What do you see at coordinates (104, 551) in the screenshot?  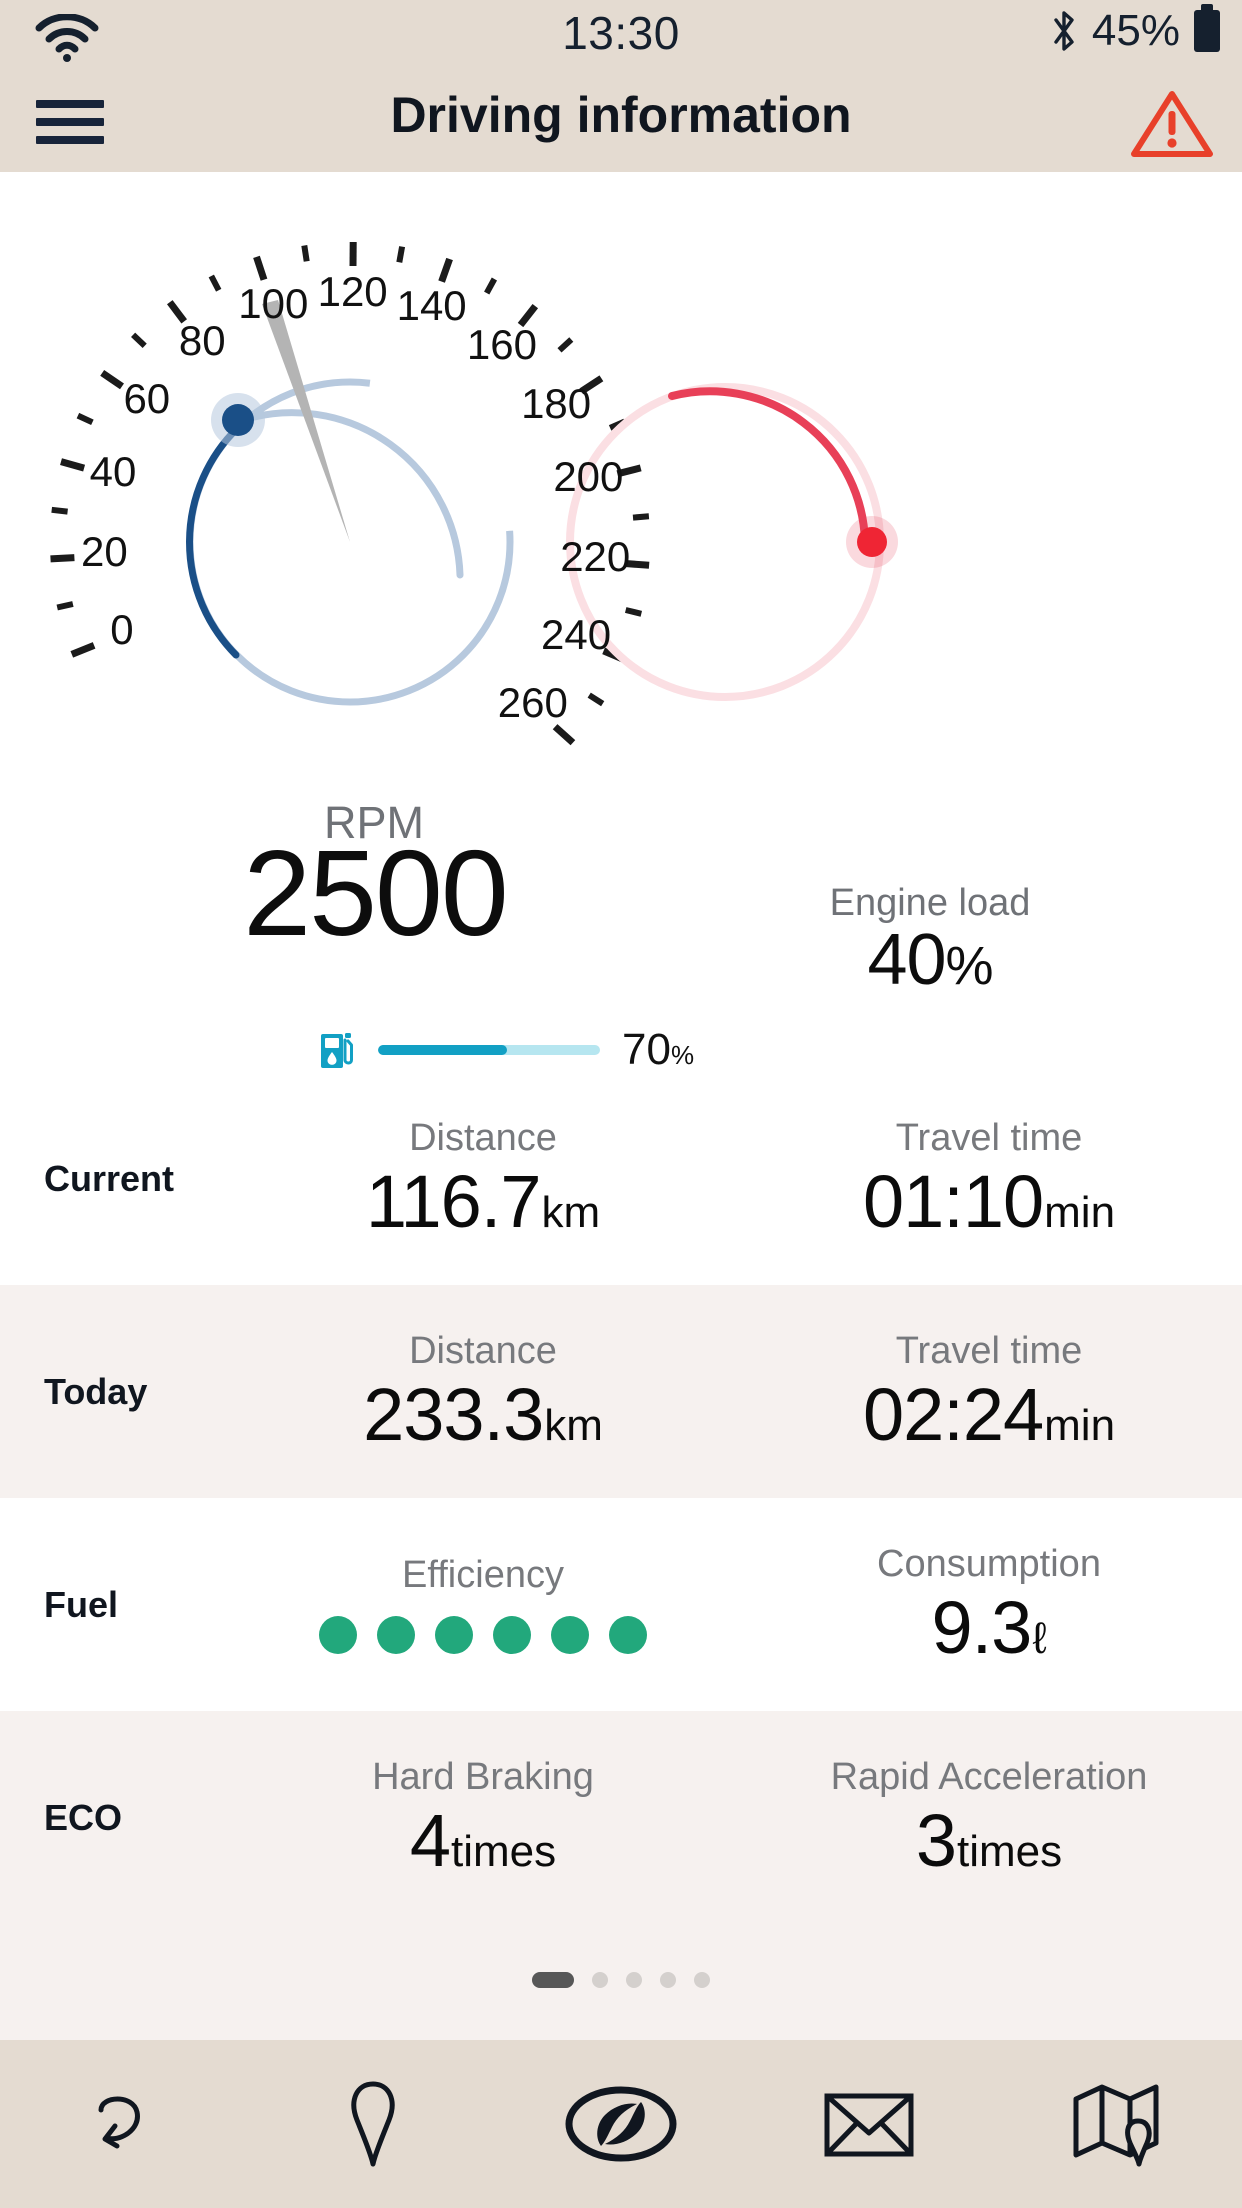 I see `speedometer-tick-label: 20` at bounding box center [104, 551].